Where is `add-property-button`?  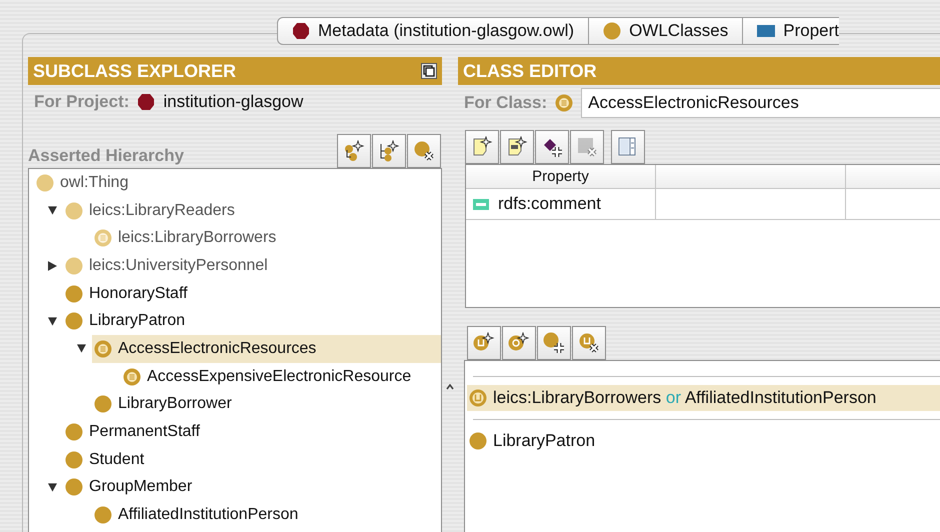 add-property-button is located at coordinates (552, 147).